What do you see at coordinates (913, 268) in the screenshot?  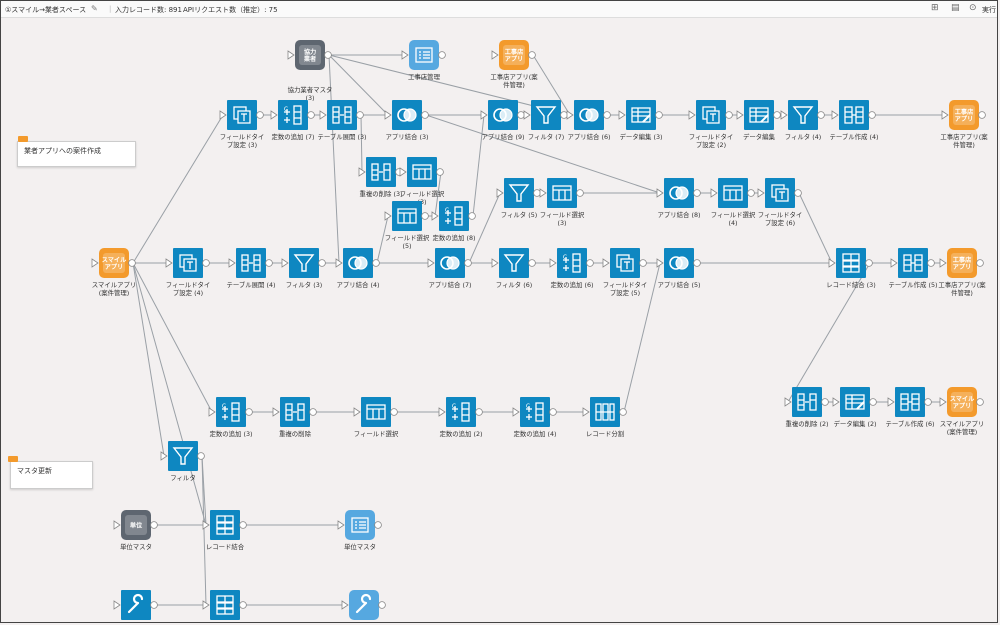 I see `flow-node-table-create: テーブル作成 (5)` at bounding box center [913, 268].